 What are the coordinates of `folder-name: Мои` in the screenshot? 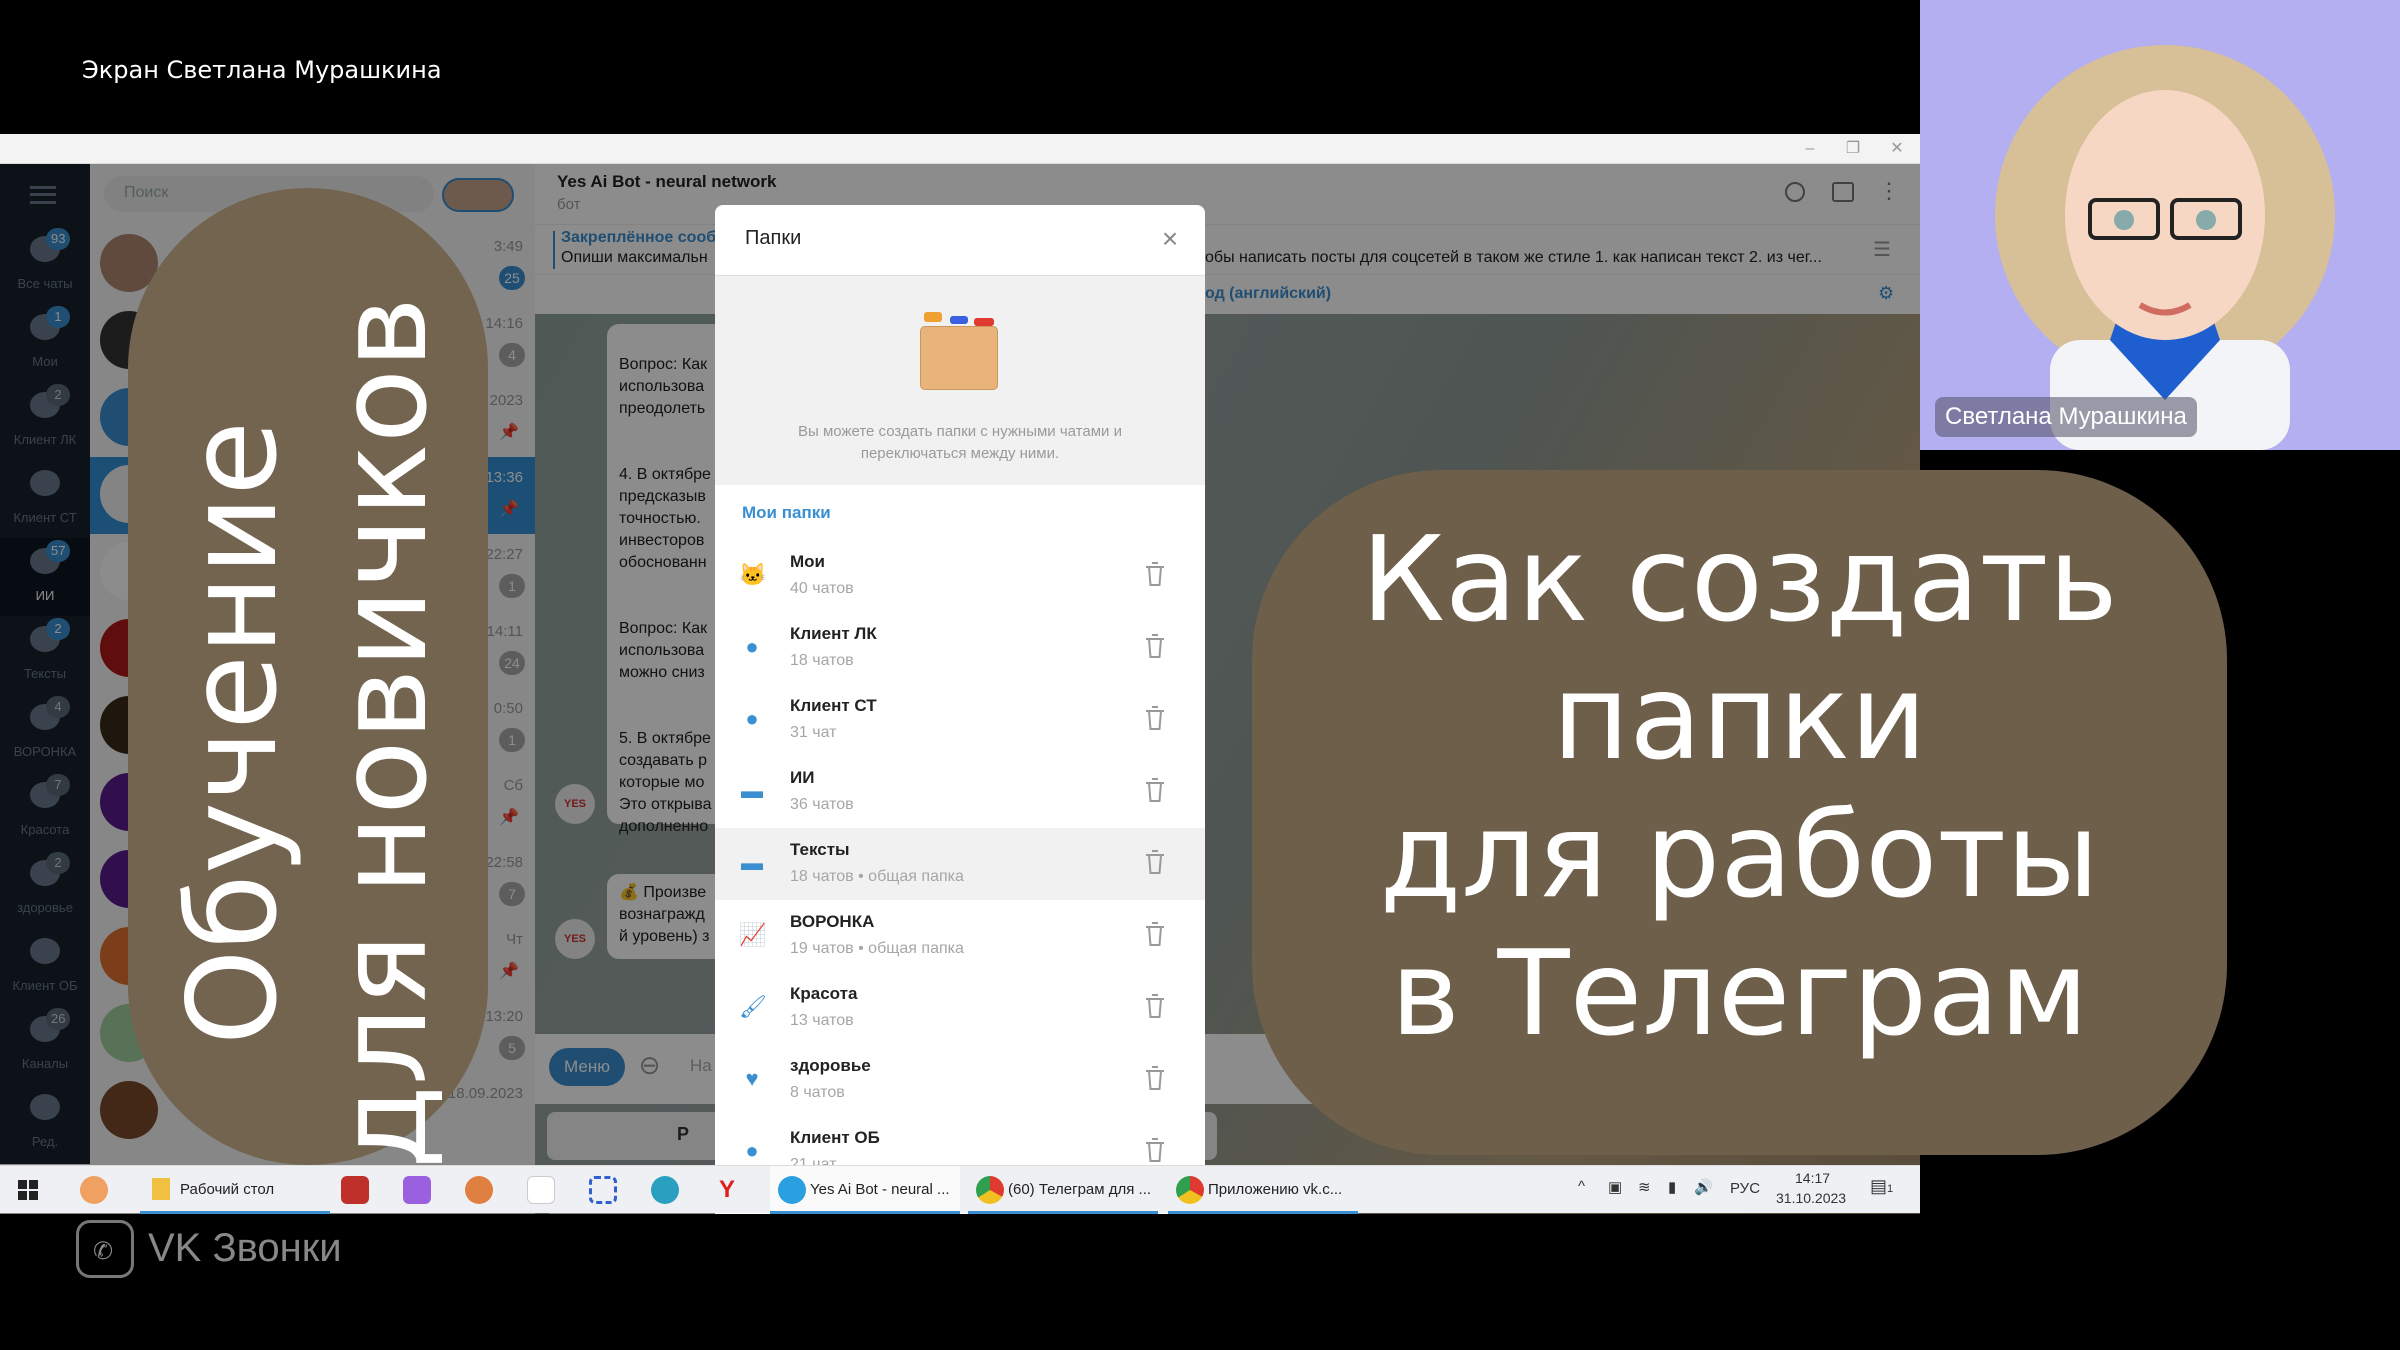 It's located at (807, 561).